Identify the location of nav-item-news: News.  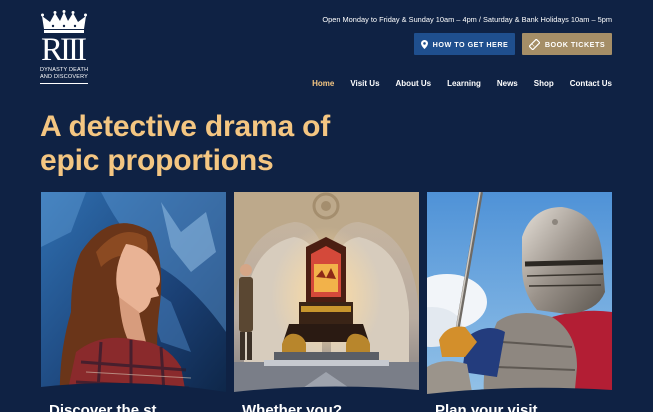
(507, 83).